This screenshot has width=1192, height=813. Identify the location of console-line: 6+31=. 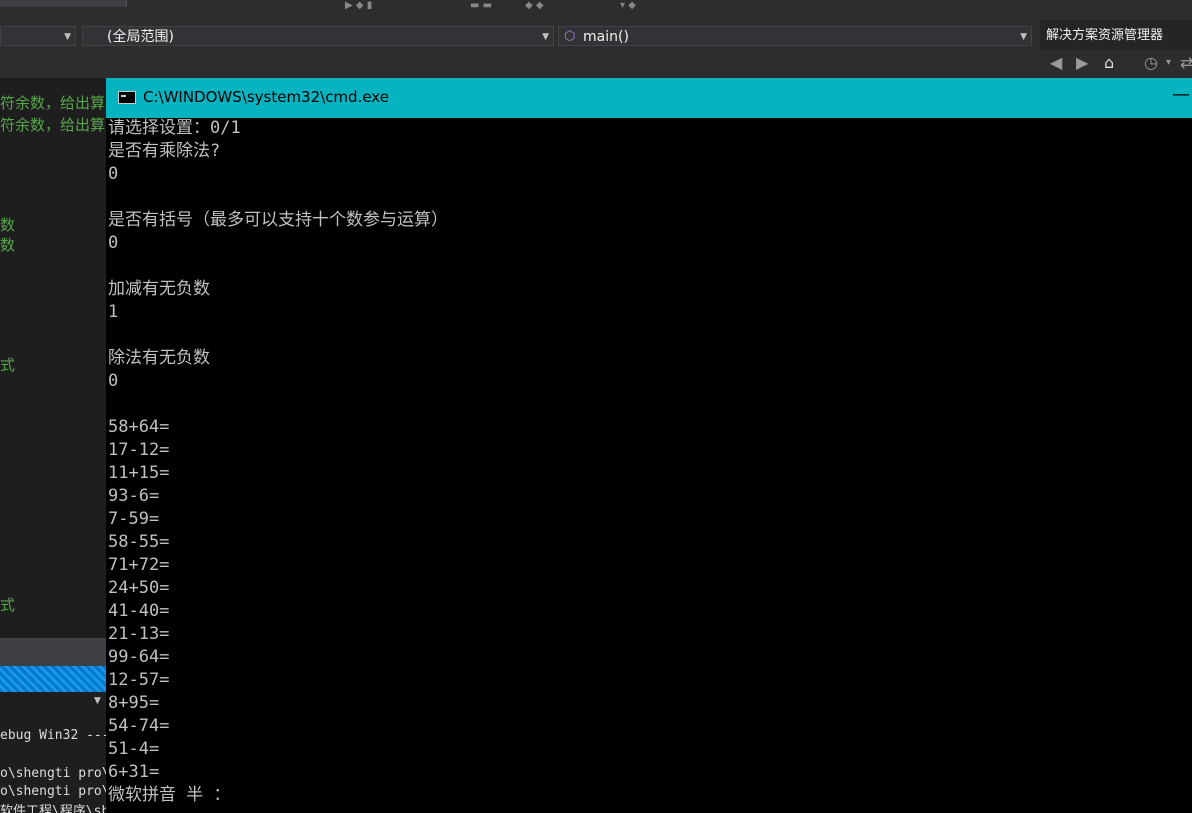
(134, 772).